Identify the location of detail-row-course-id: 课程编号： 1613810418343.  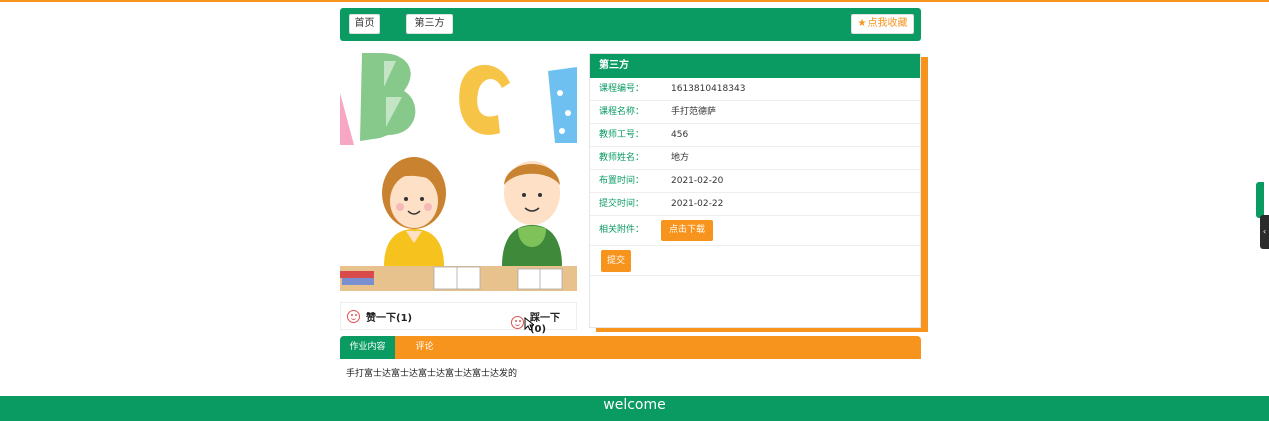
(755, 89).